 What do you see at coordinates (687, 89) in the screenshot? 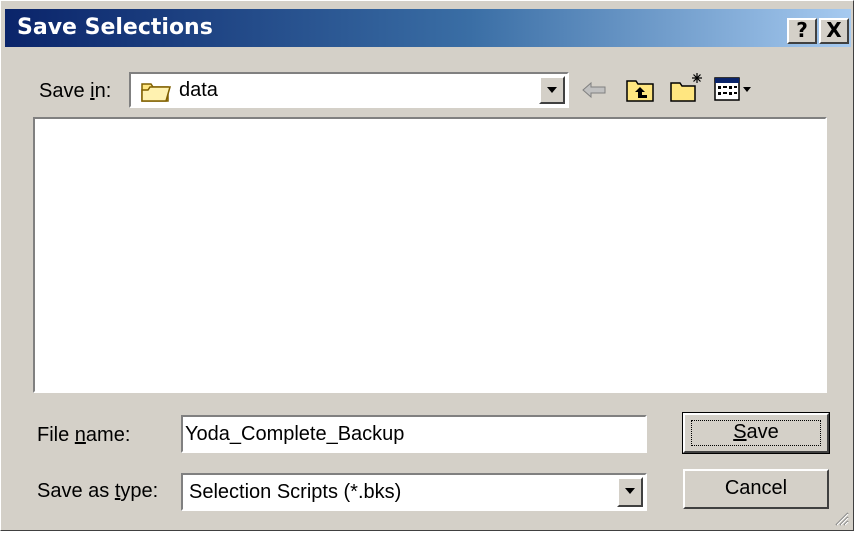
I see `create-new-folder-icon` at bounding box center [687, 89].